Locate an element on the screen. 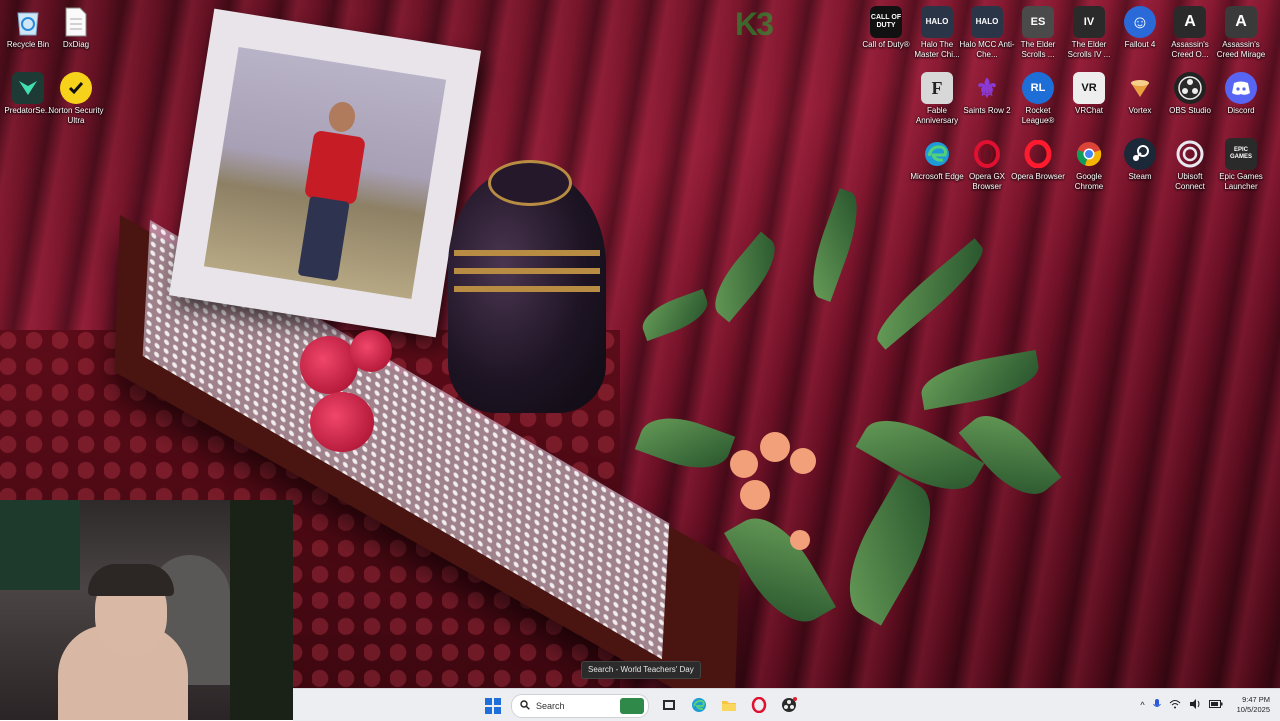 The image size is (1280, 721). desktop-icon-epic-games: EPIC GAMES Epic Games Launcher is located at coordinates (1241, 163).